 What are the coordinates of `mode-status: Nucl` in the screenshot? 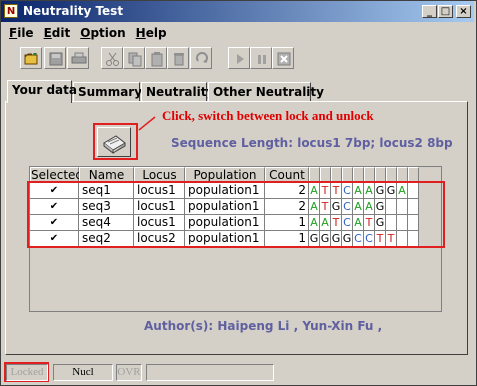 It's located at (83, 372).